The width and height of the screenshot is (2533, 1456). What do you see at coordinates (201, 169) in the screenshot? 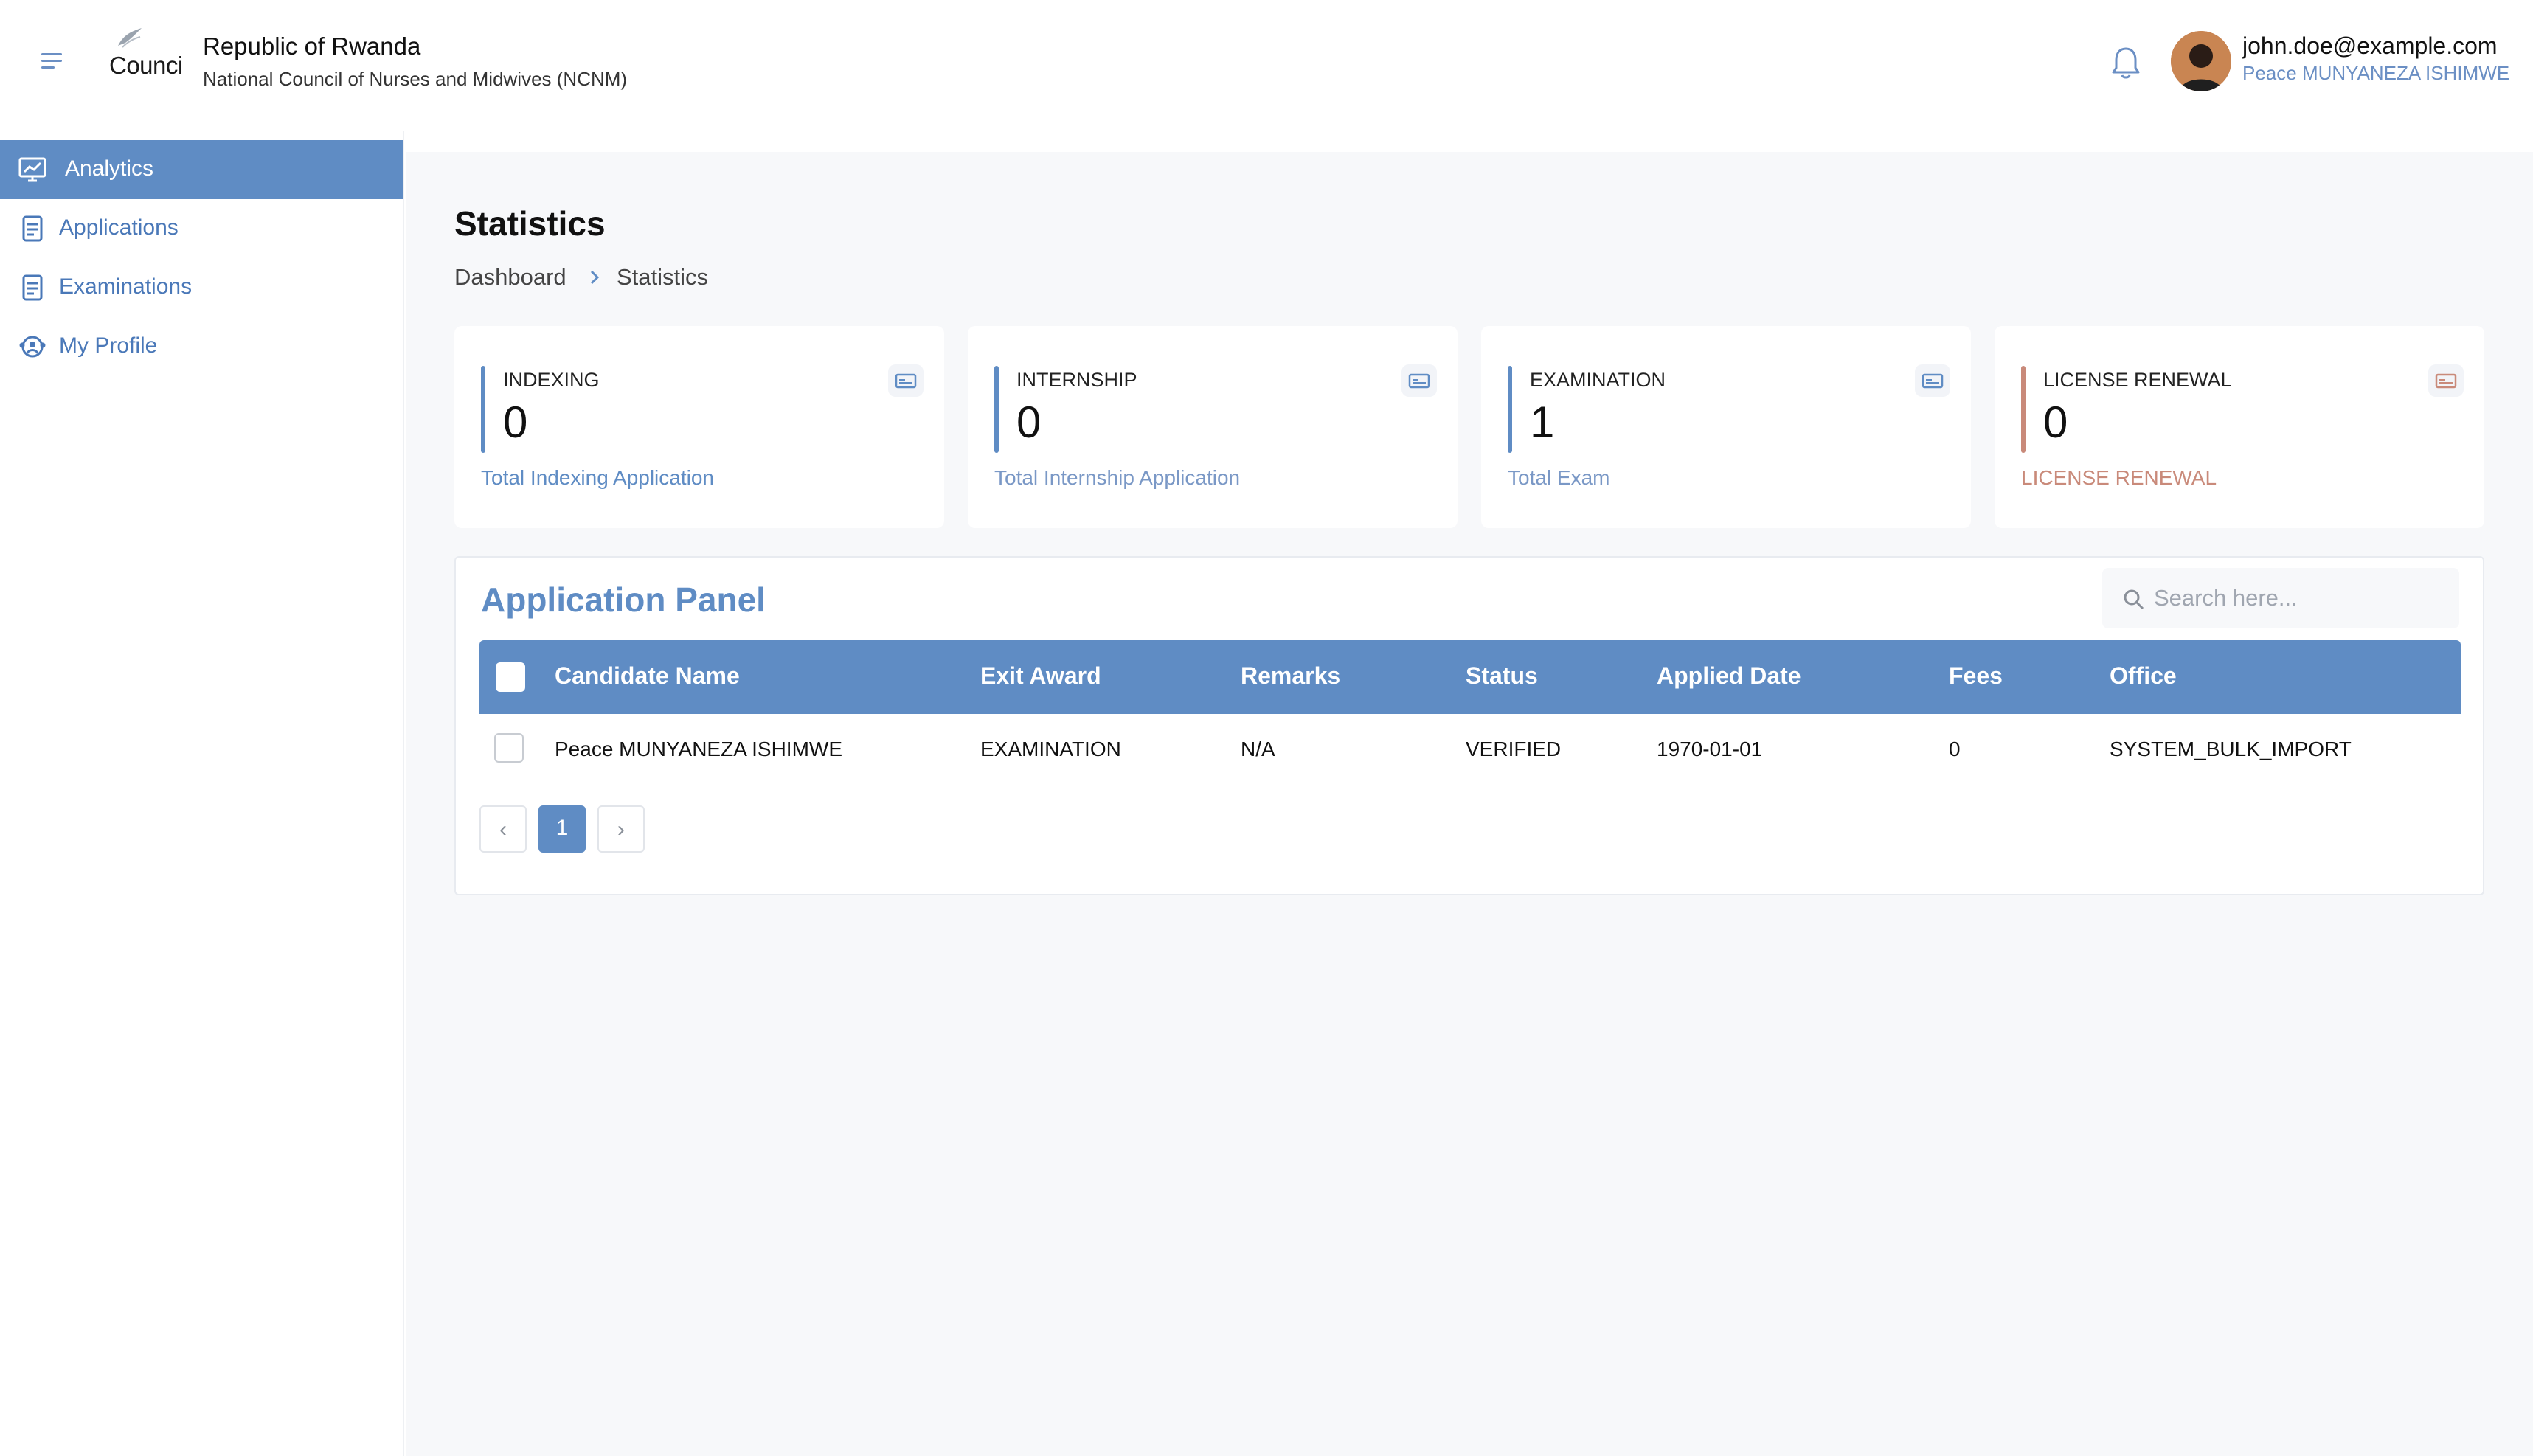
I see `sidebar-item-analytics: Analytics` at bounding box center [201, 169].